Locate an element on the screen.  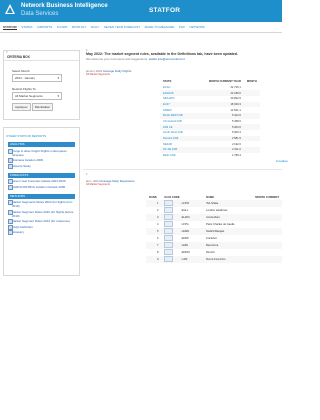
icao-code: LFPG is located at coordinates (191, 224).